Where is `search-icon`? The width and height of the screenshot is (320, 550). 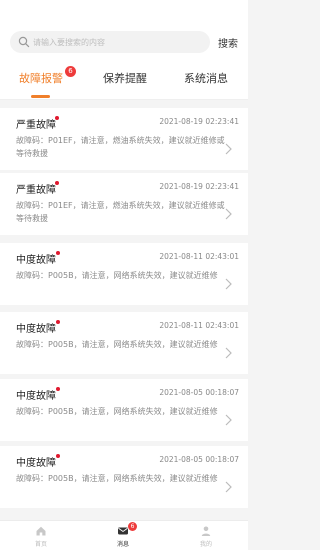 search-icon is located at coordinates (24, 42).